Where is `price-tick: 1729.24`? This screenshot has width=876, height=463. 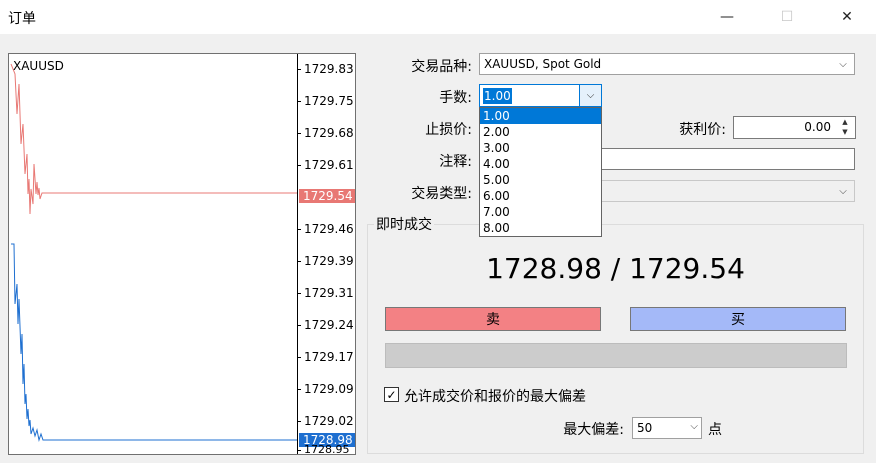
price-tick: 1729.24 is located at coordinates (325, 325).